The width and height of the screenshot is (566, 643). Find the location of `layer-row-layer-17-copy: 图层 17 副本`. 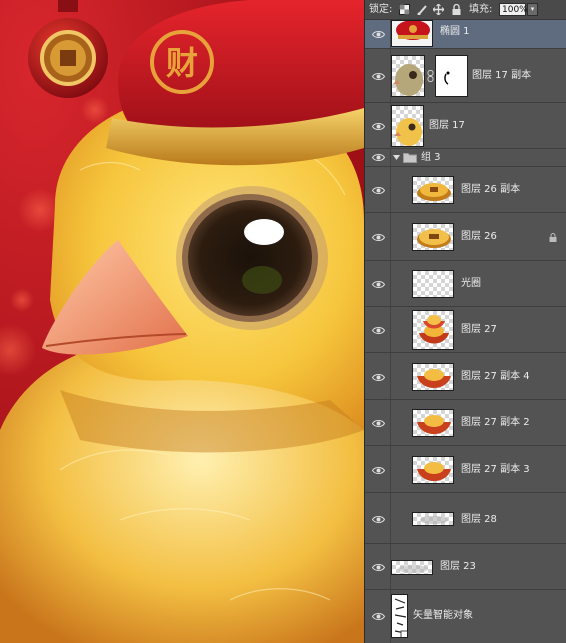

layer-row-layer-17-copy: 图层 17 副本 is located at coordinates (465, 76).